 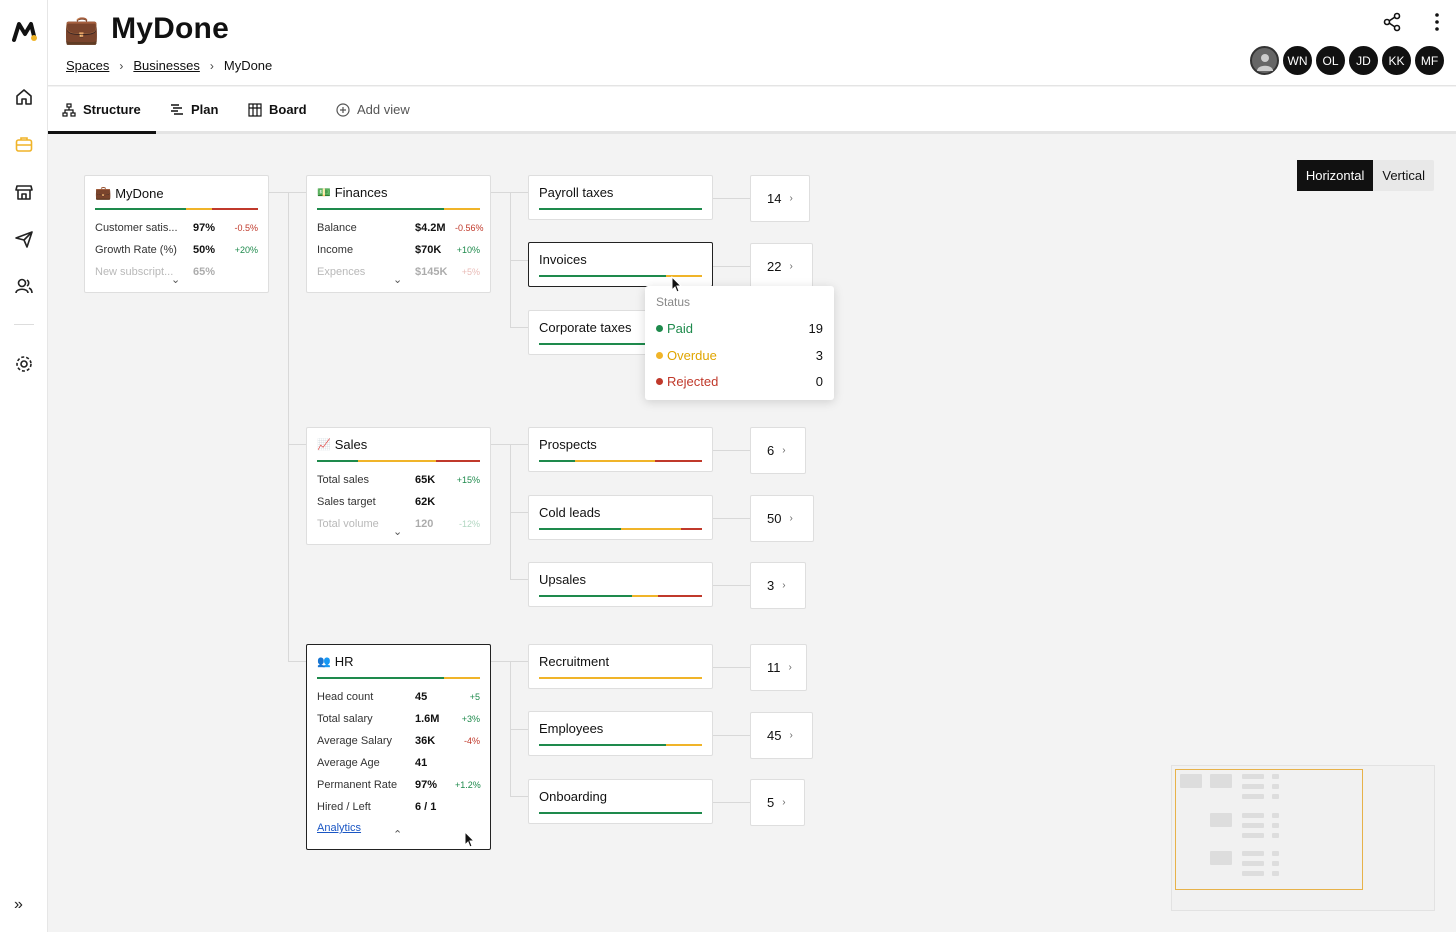 What do you see at coordinates (778, 450) in the screenshot?
I see `prospects-count: 6 ›` at bounding box center [778, 450].